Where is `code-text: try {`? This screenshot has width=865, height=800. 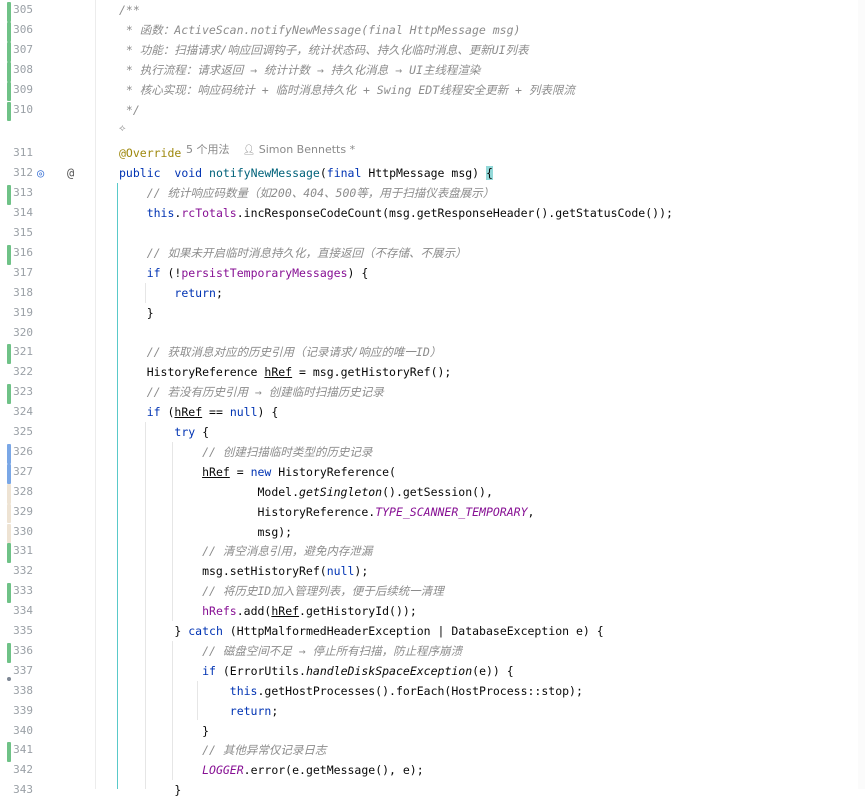 code-text: try { is located at coordinates (164, 432).